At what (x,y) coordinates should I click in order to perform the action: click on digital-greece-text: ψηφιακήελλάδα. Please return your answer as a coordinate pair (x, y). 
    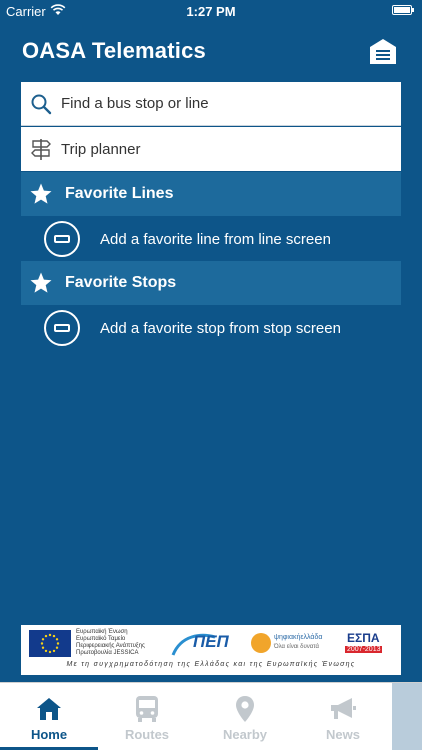
    Looking at the image, I should click on (298, 637).